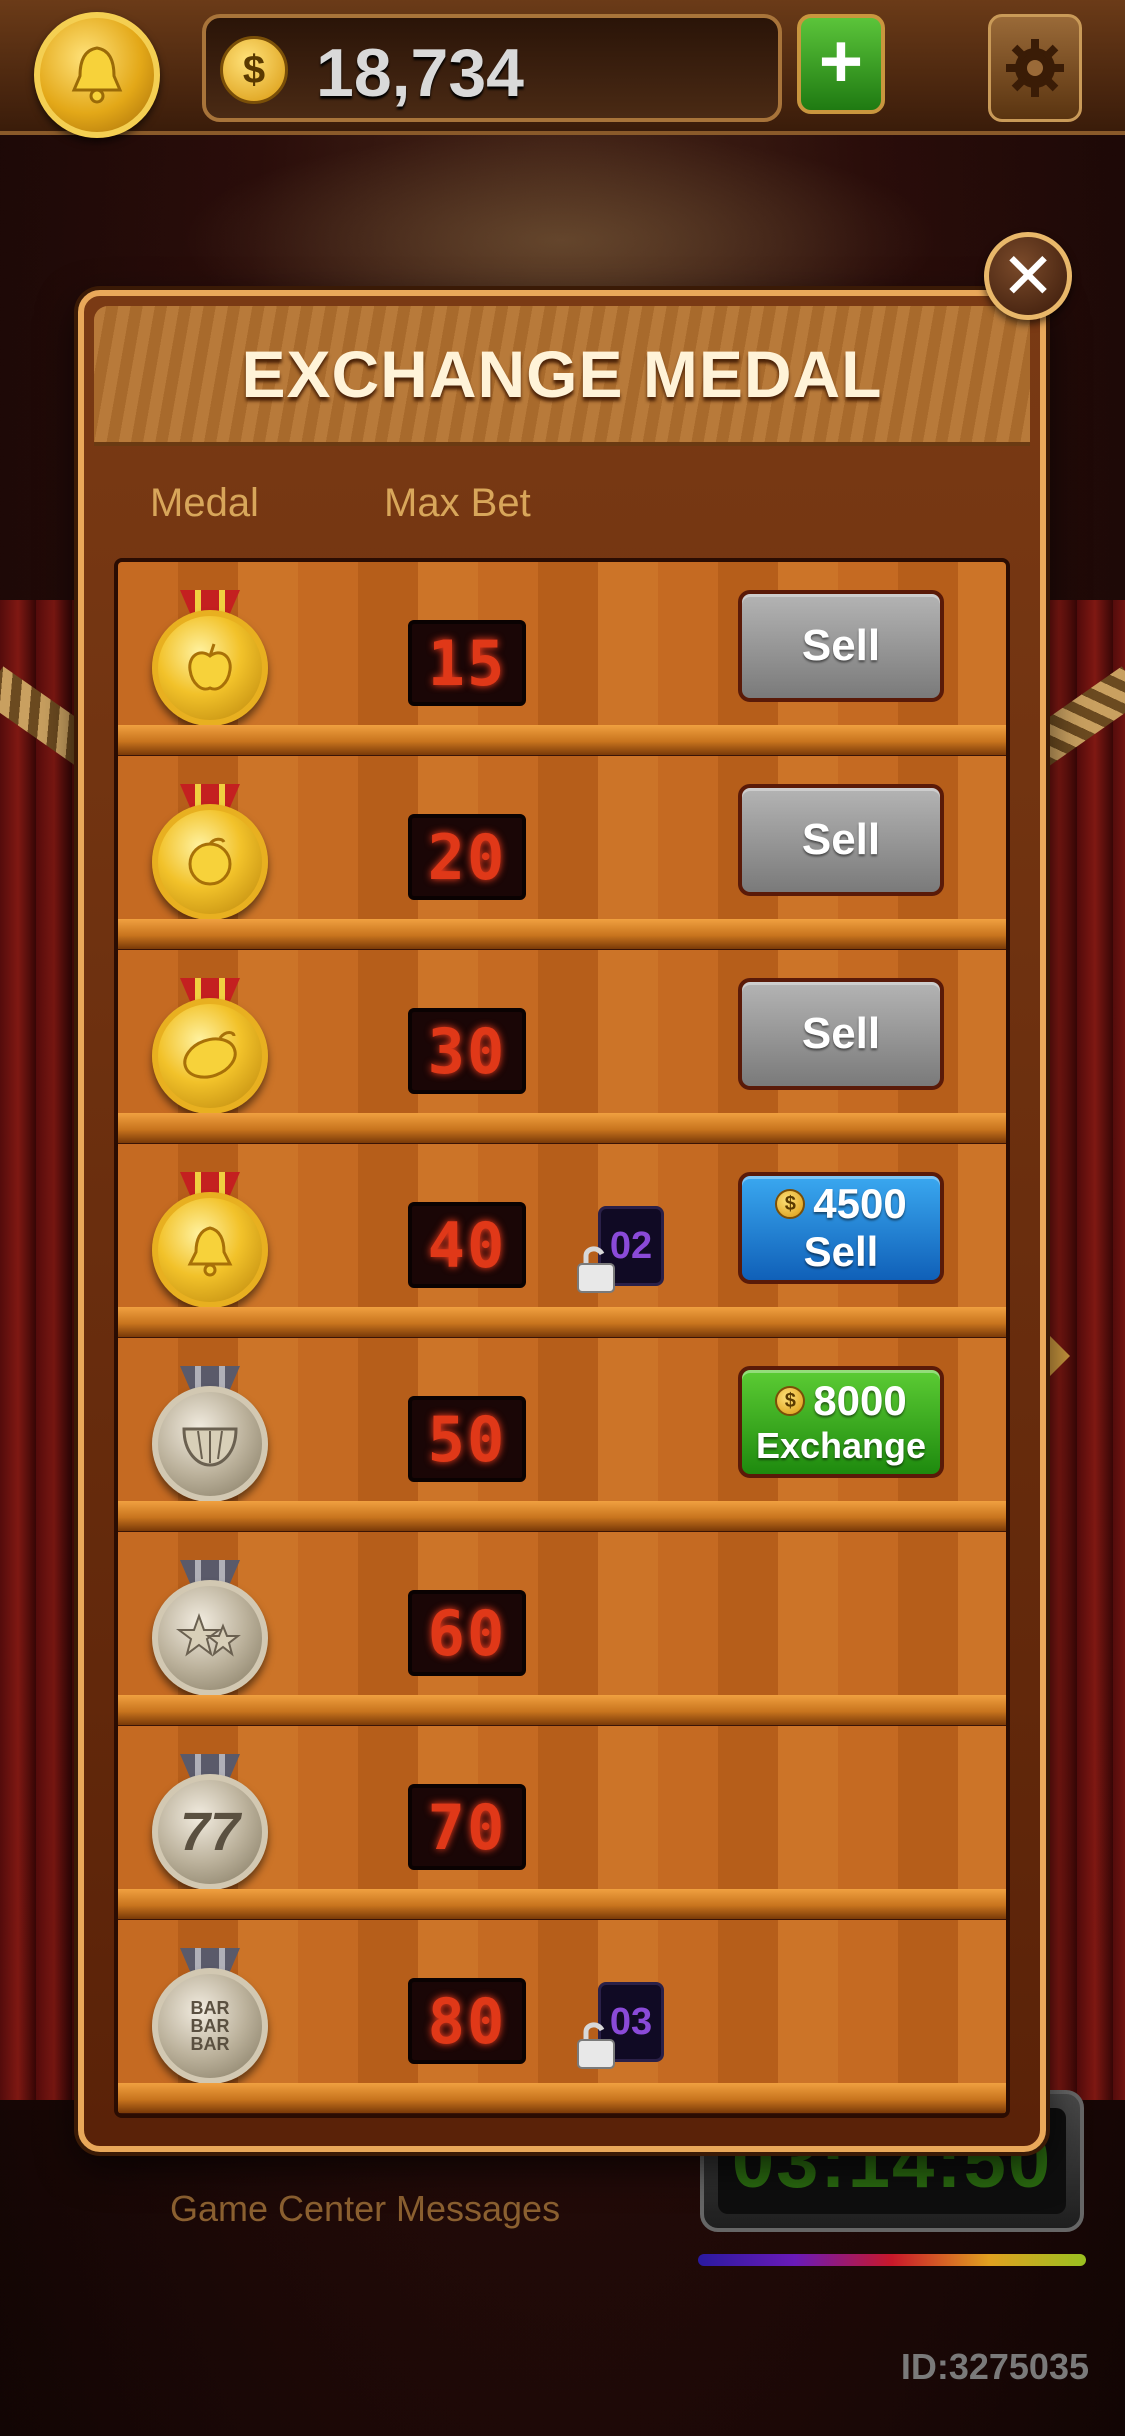  What do you see at coordinates (210, 1444) in the screenshot?
I see `watermelon-icon` at bounding box center [210, 1444].